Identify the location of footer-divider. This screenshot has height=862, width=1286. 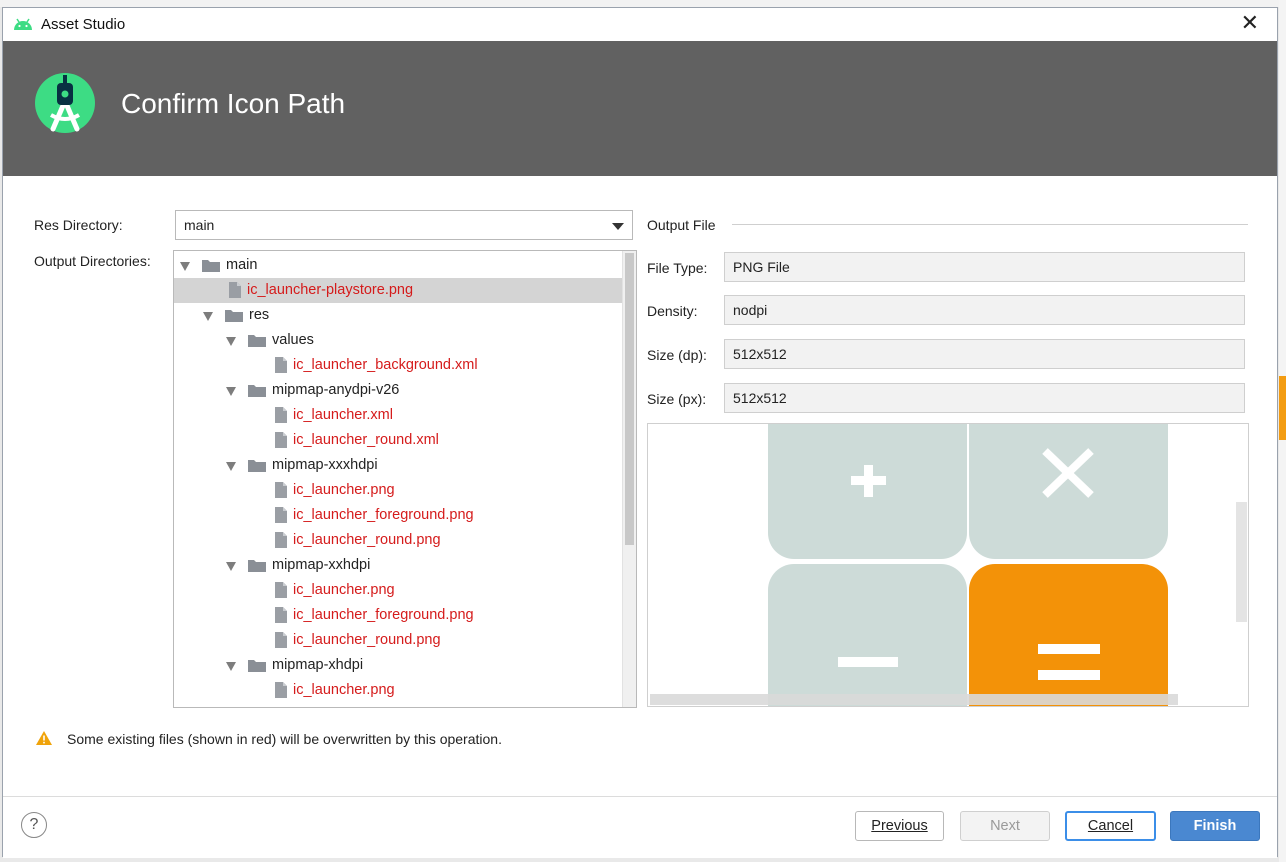
(640, 796).